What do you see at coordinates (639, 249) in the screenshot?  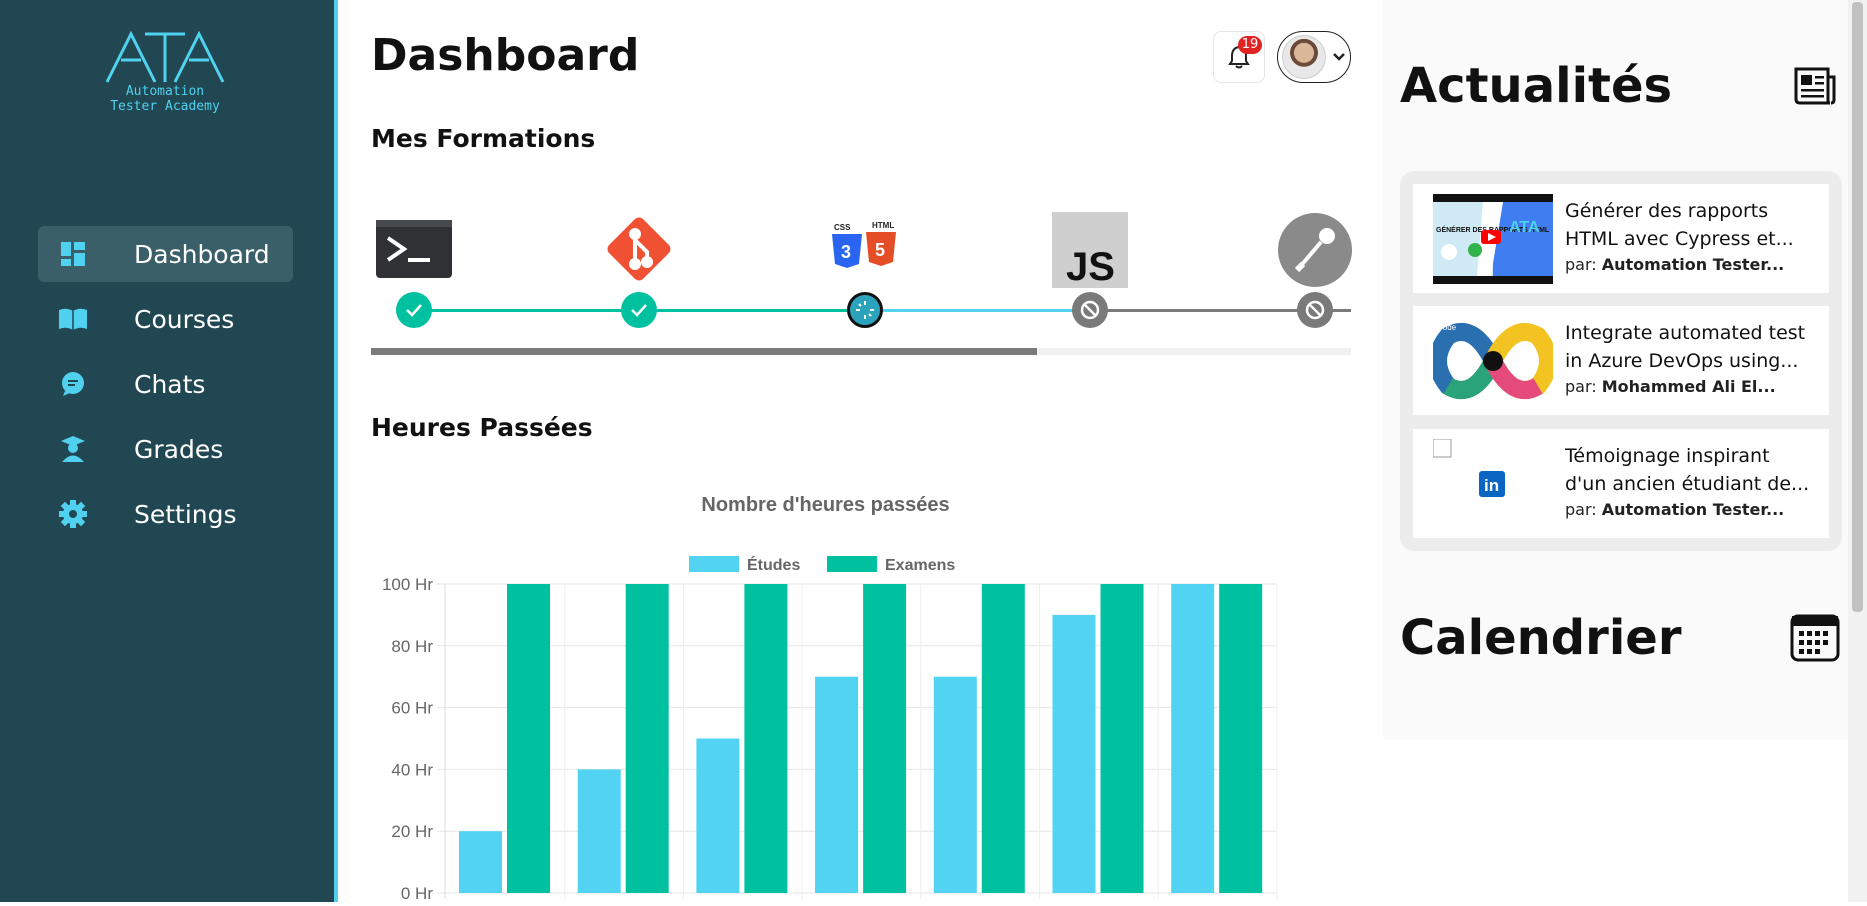 I see `git-icon` at bounding box center [639, 249].